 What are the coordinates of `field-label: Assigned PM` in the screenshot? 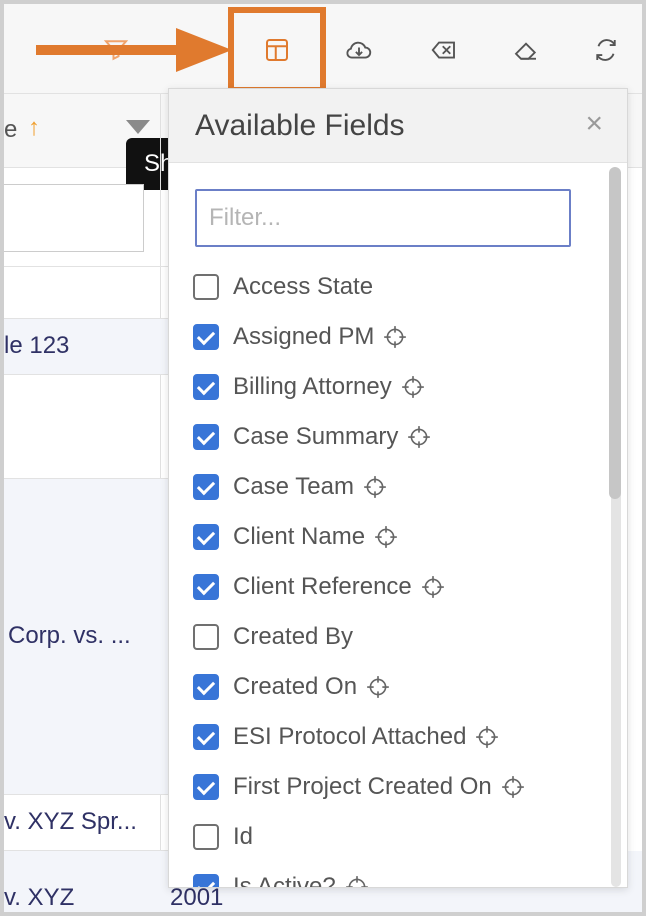 It's located at (304, 336).